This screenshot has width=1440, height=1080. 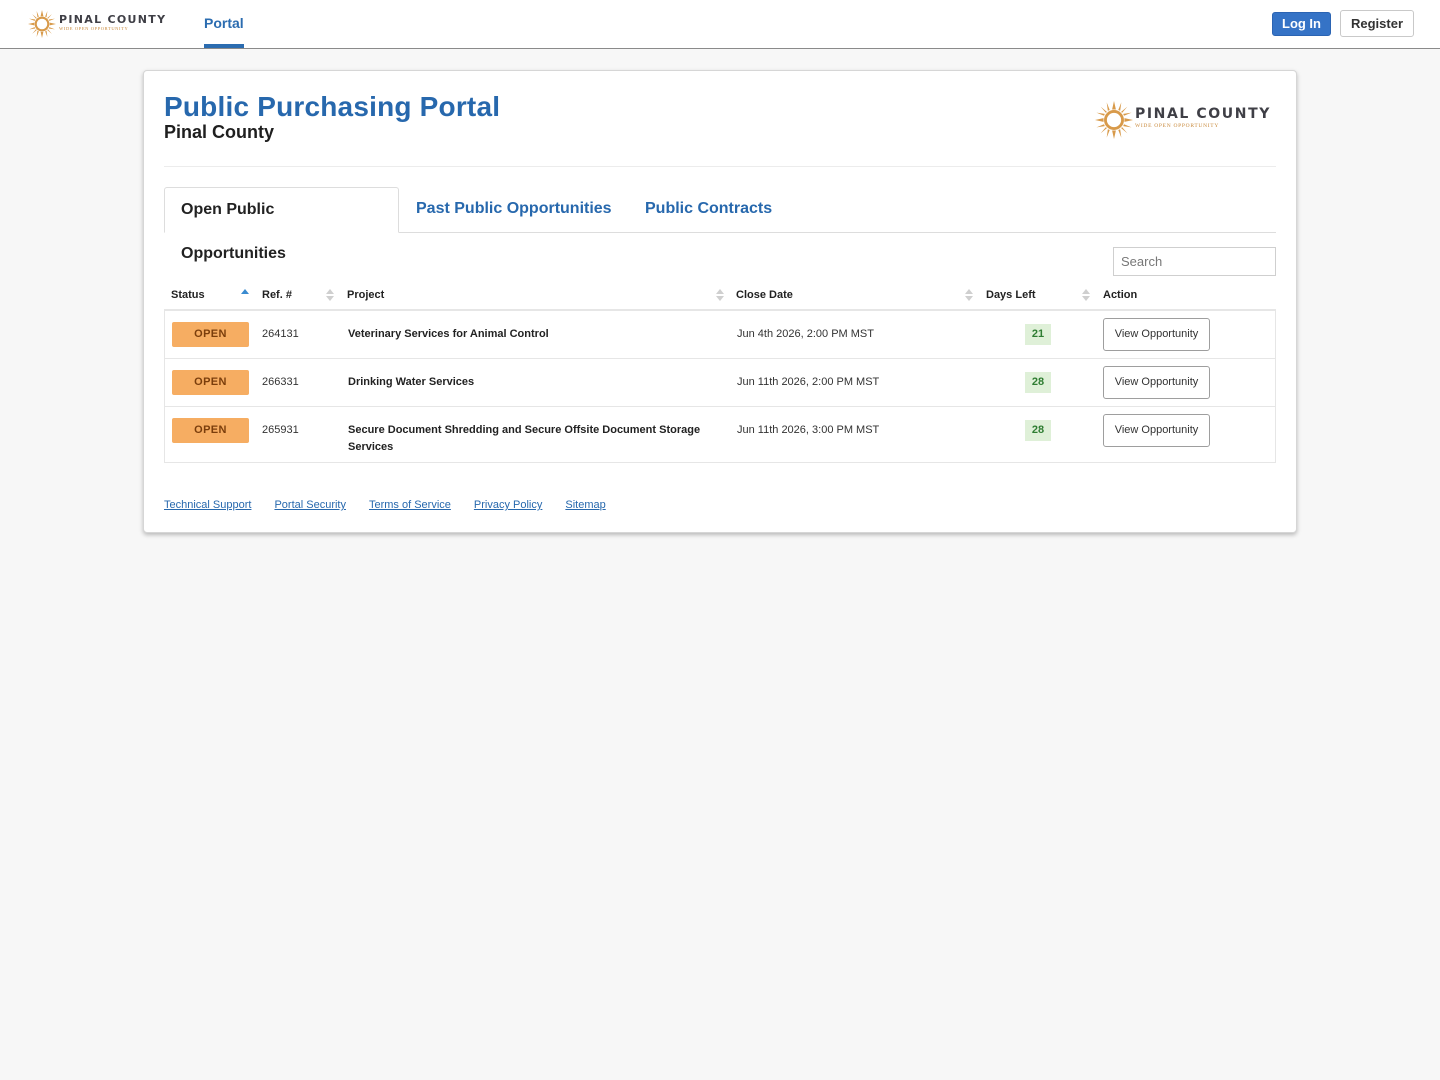 I want to click on column-header-project: Project, so click(x=365, y=295).